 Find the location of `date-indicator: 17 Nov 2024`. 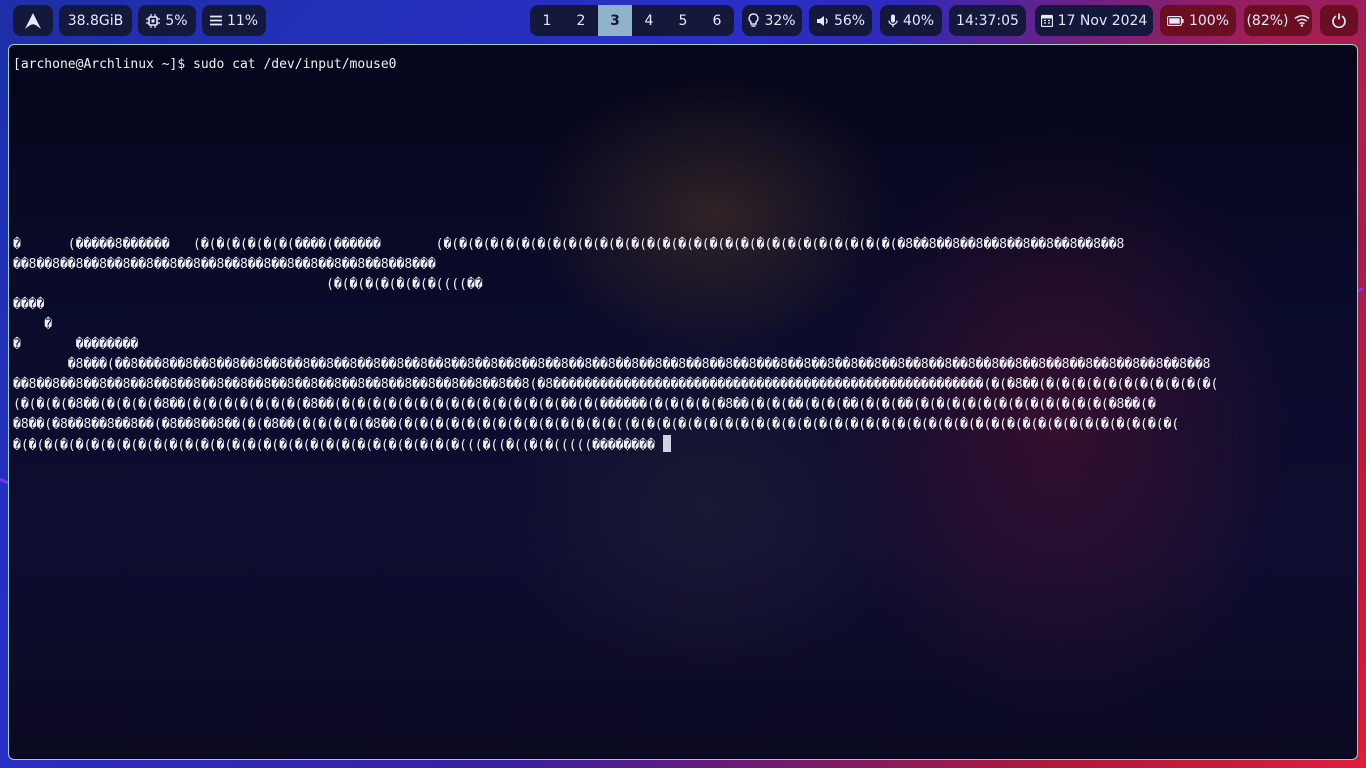

date-indicator: 17 Nov 2024 is located at coordinates (1094, 20).